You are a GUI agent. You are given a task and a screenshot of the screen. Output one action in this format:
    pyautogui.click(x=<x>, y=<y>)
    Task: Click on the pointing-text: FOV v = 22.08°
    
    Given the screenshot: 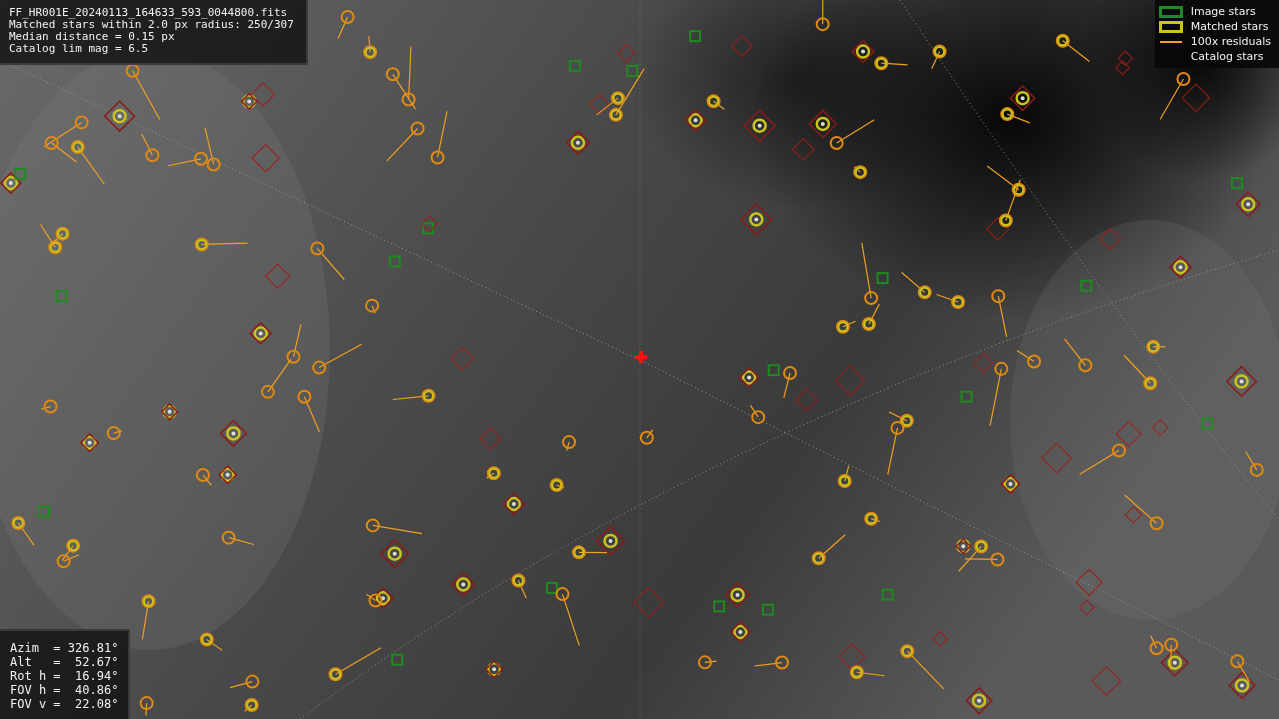 What is the action you would take?
    pyautogui.click(x=64, y=704)
    